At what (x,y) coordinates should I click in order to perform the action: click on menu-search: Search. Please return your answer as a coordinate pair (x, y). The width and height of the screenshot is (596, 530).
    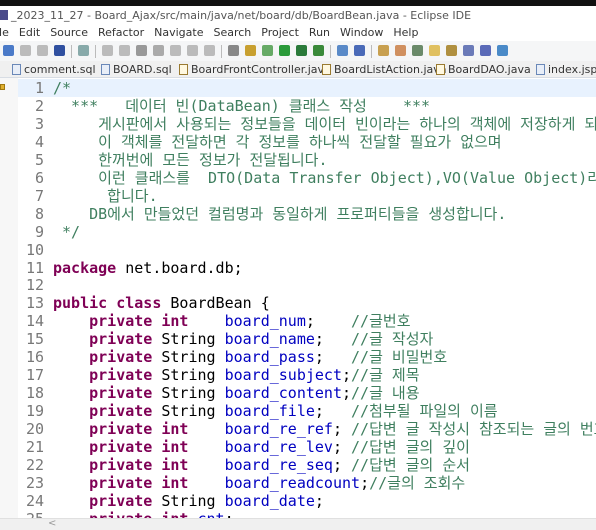
    Looking at the image, I should click on (232, 33).